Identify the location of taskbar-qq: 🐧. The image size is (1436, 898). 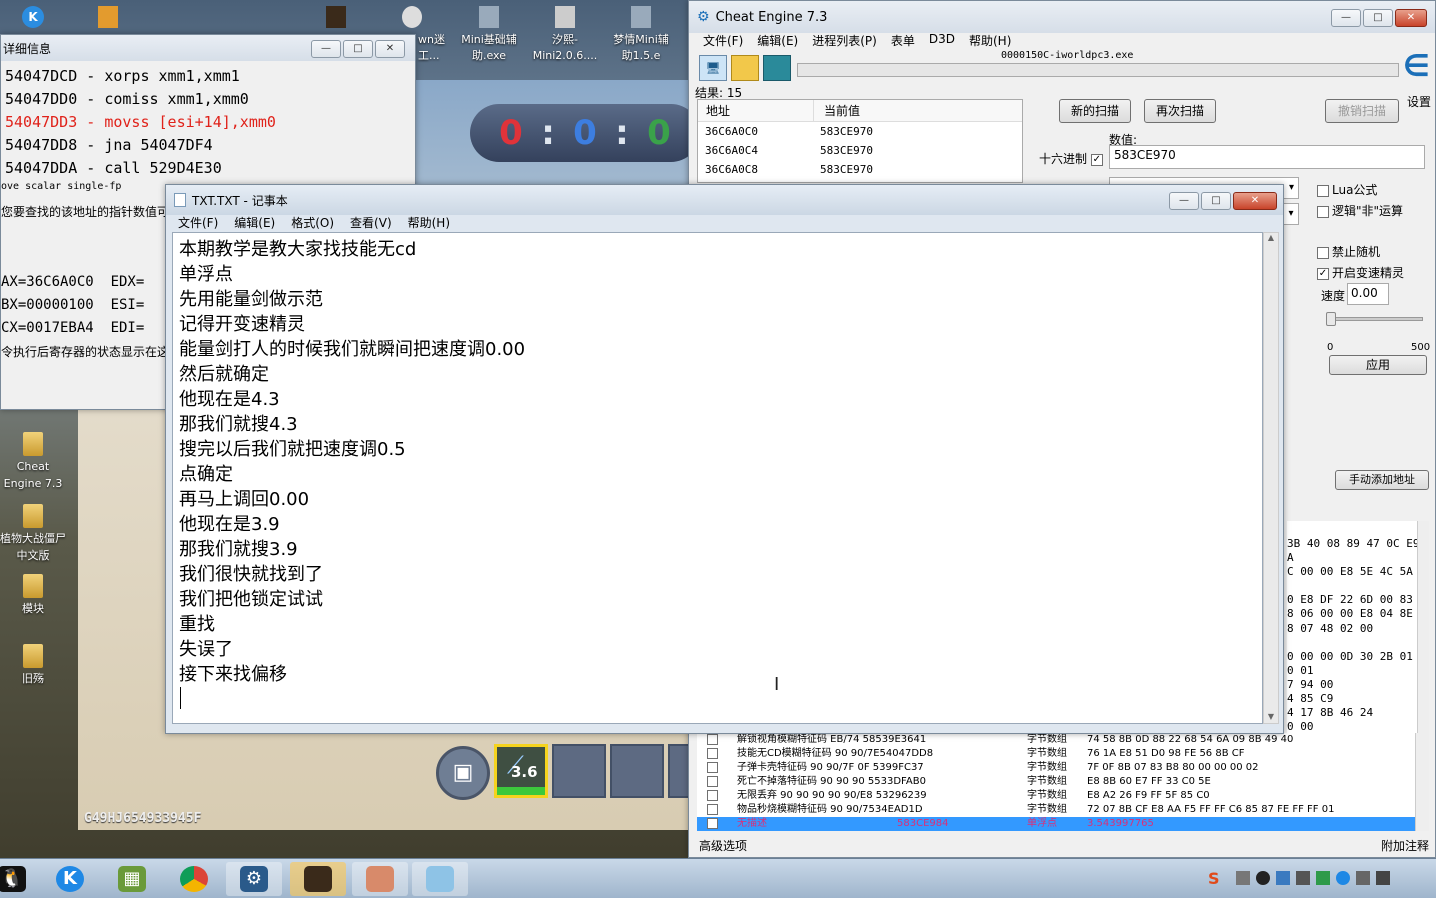
(20, 879).